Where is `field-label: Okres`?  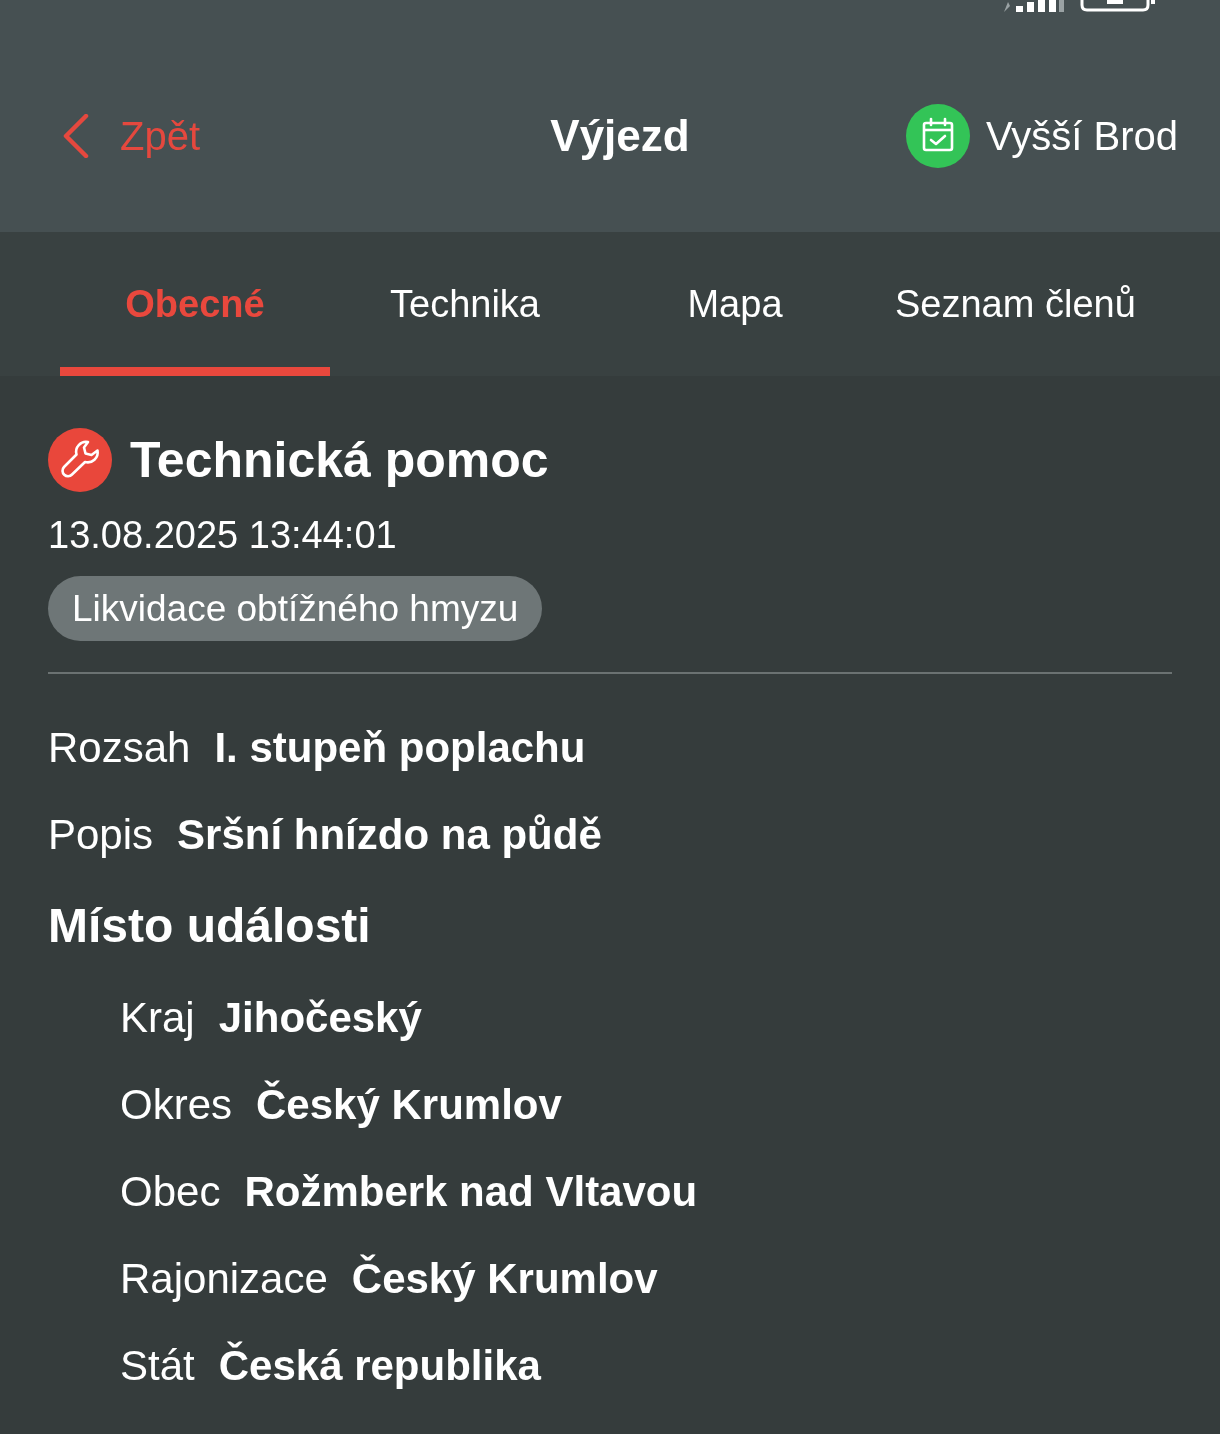
field-label: Okres is located at coordinates (176, 1105).